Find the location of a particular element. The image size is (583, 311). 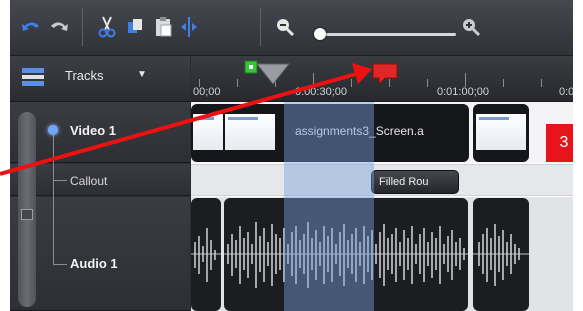

zoom-in-icon is located at coordinates (471, 27).